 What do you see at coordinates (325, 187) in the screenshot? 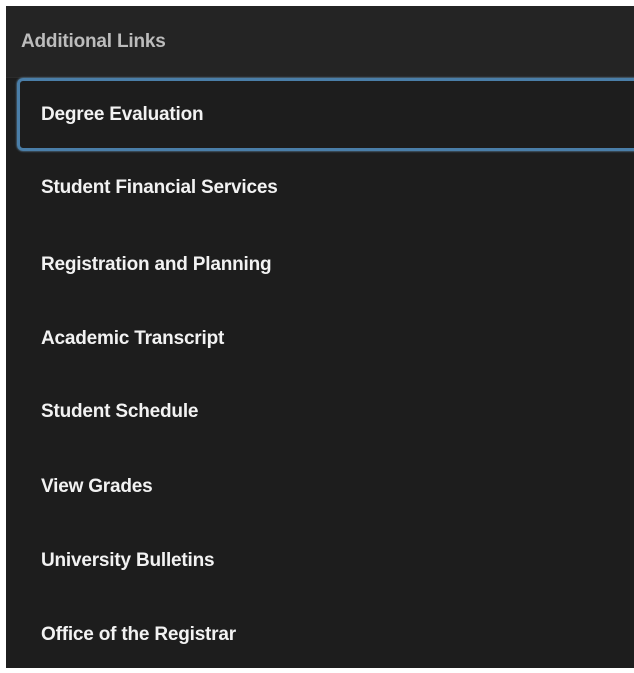
I see `link-student-financial-services: Student Financial Services` at bounding box center [325, 187].